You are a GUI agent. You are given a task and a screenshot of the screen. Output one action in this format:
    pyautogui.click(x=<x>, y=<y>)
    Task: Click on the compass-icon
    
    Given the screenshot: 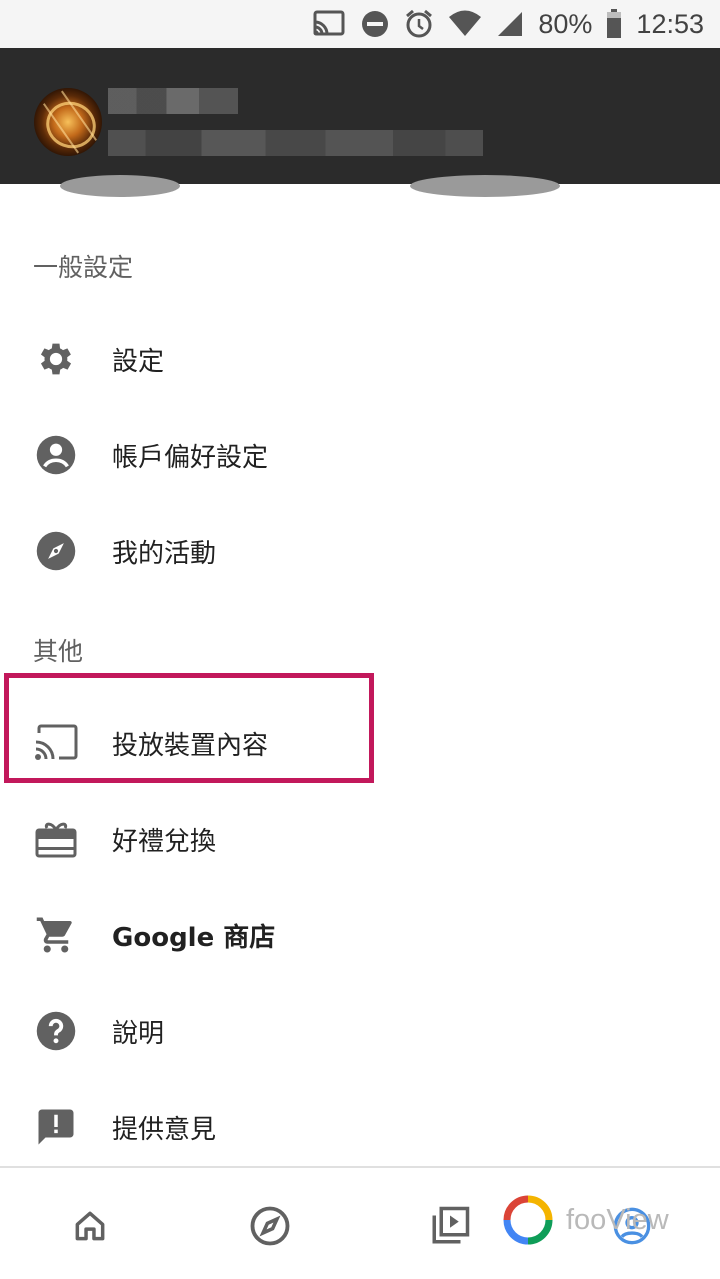 What is the action you would take?
    pyautogui.click(x=56, y=551)
    